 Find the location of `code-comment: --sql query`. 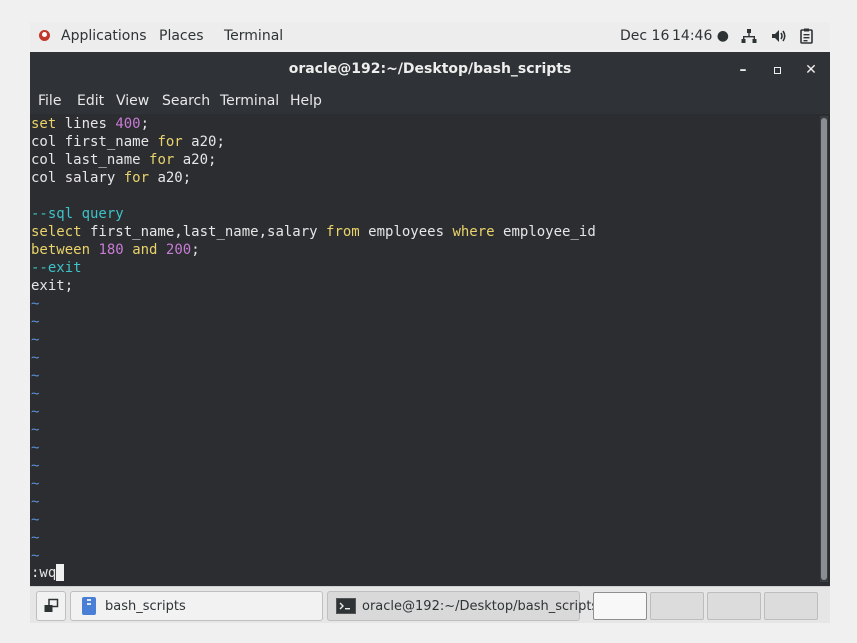

code-comment: --sql query is located at coordinates (77, 214).